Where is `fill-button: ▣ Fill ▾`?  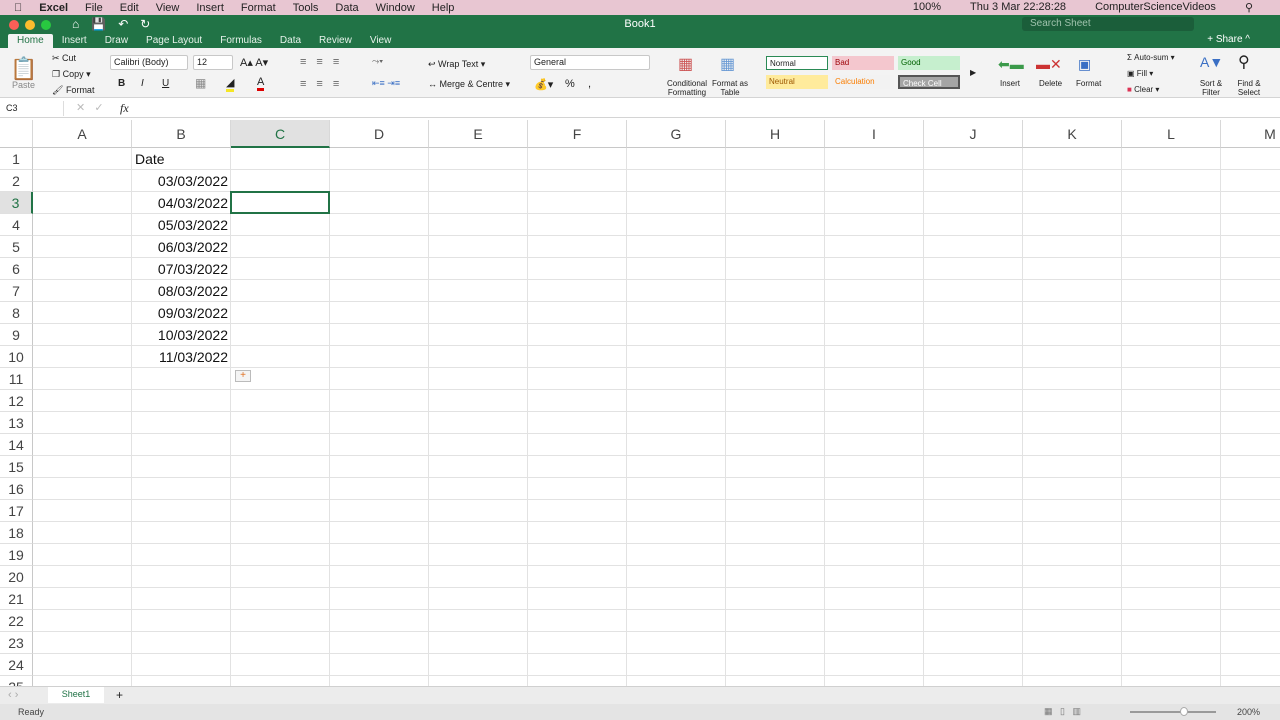 fill-button: ▣ Fill ▾ is located at coordinates (1140, 73).